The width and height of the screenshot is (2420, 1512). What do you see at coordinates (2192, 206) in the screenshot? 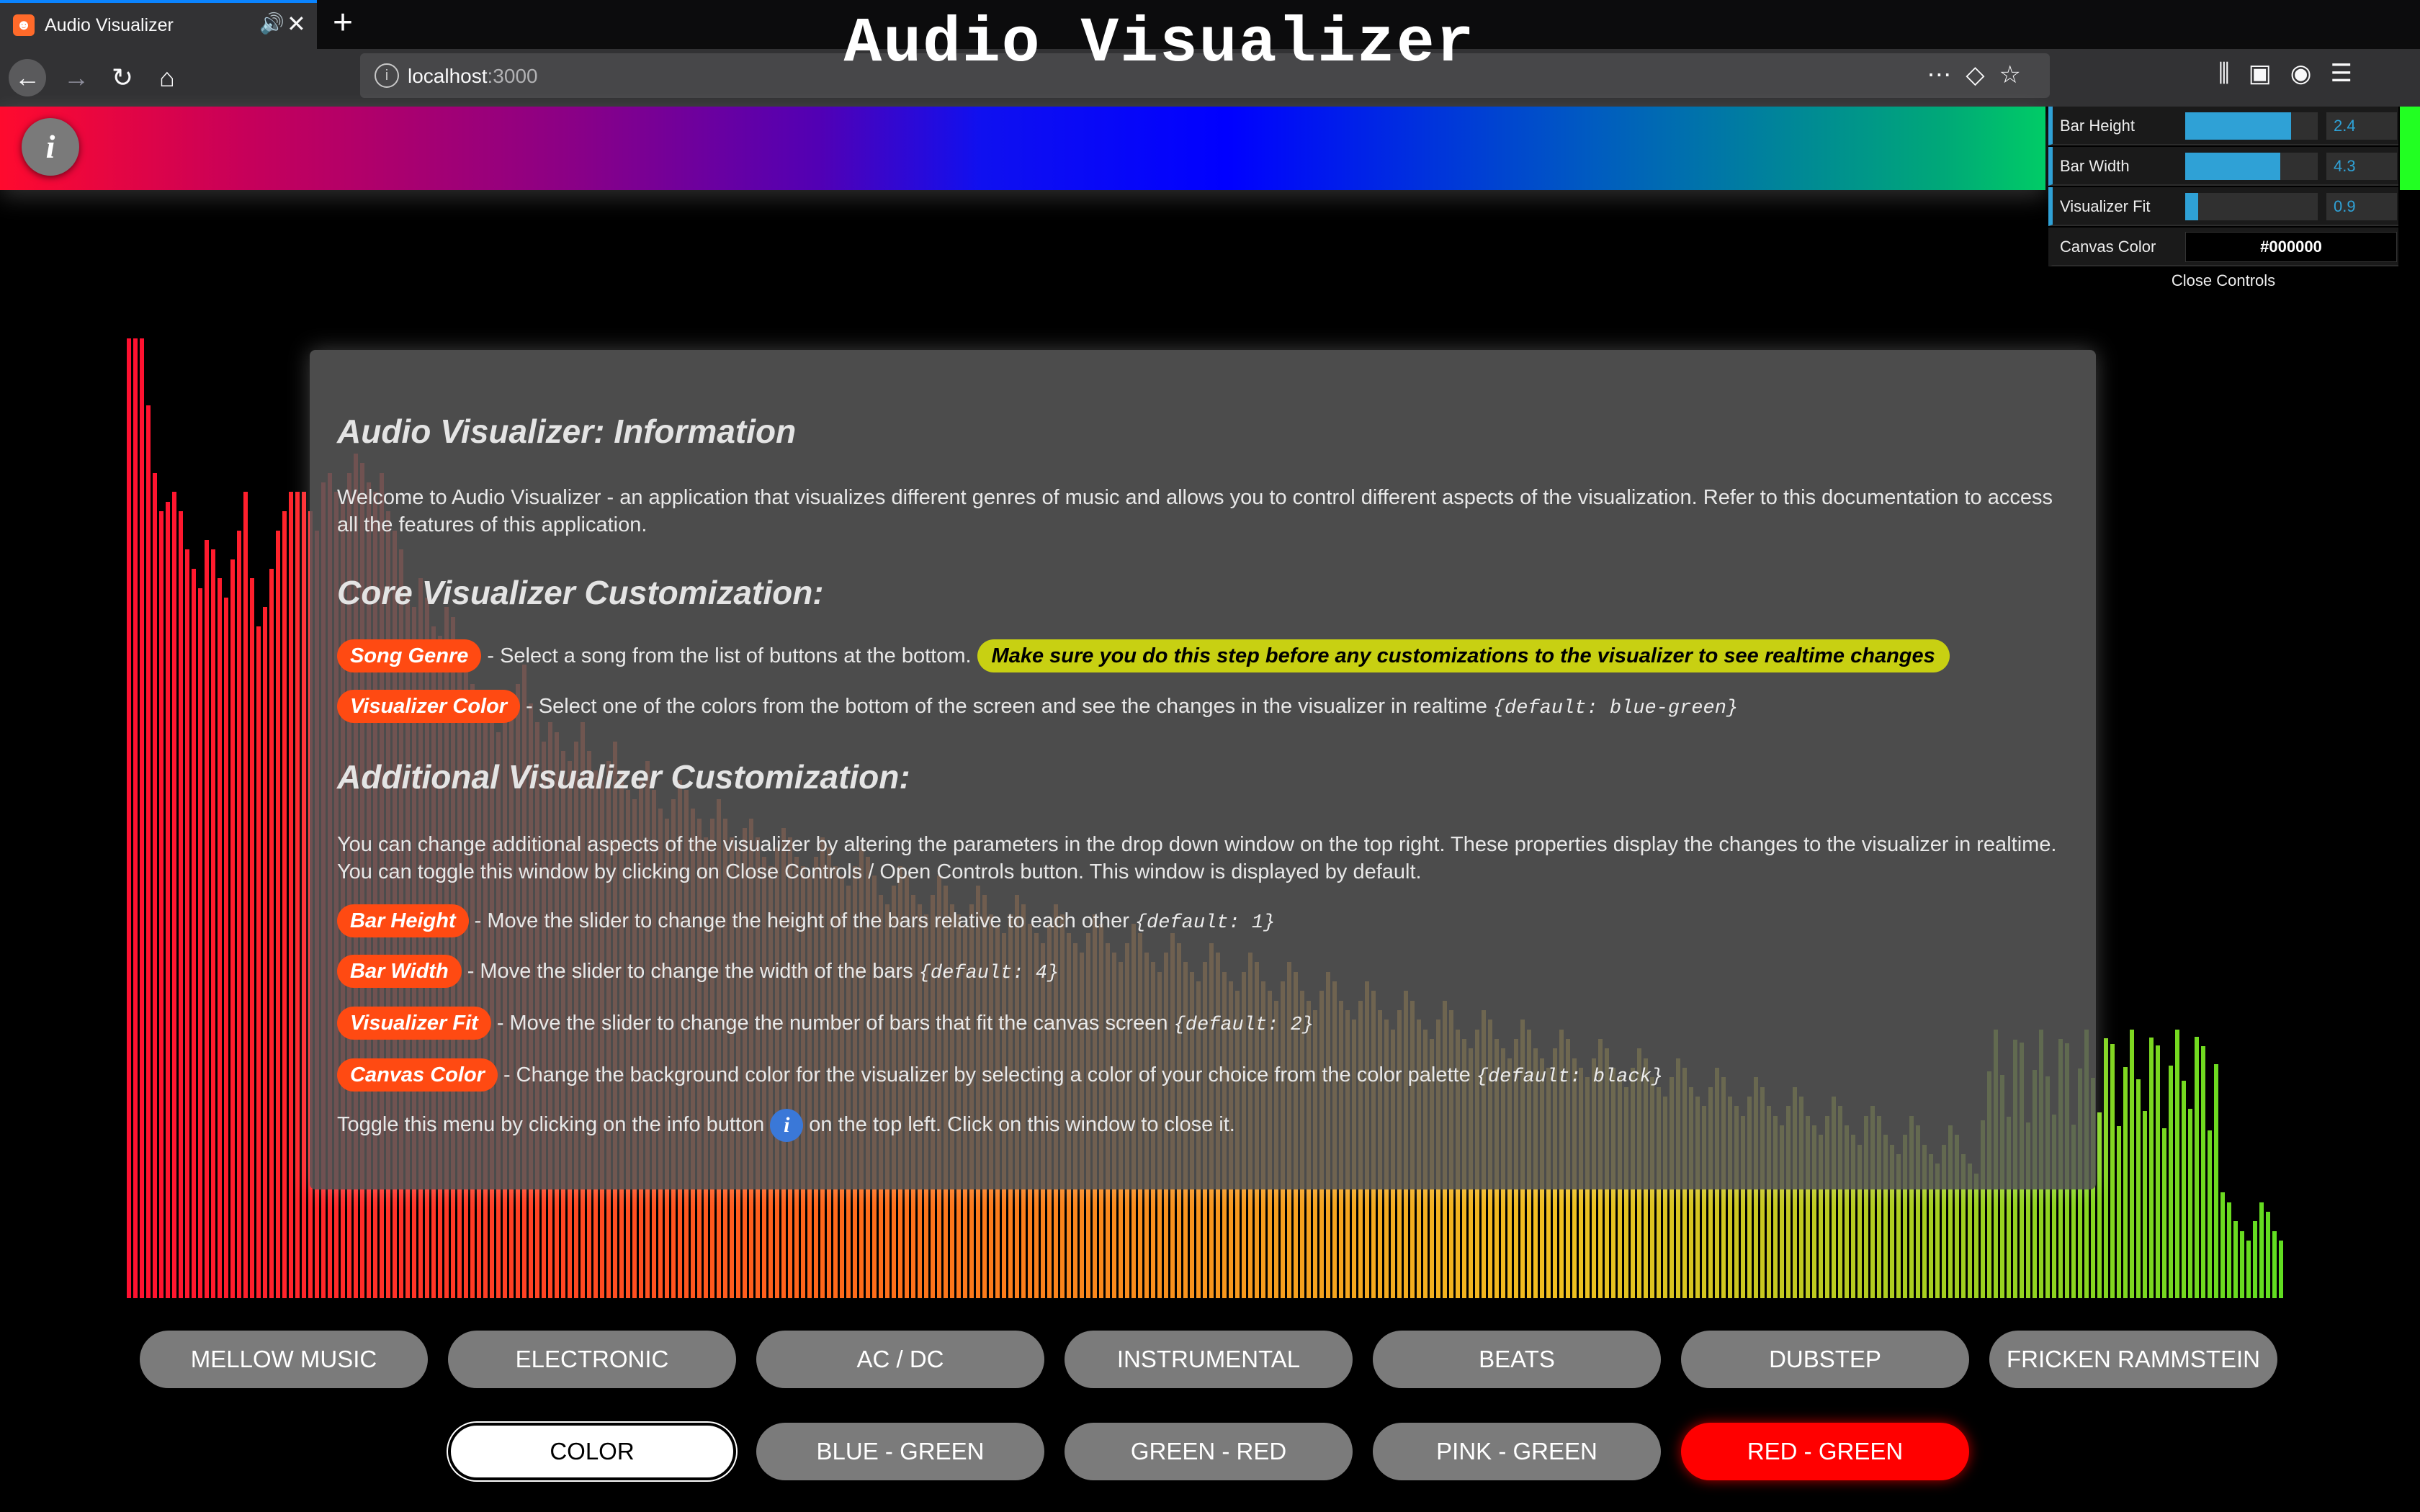
I see `visualizer-fit-slider-fill` at bounding box center [2192, 206].